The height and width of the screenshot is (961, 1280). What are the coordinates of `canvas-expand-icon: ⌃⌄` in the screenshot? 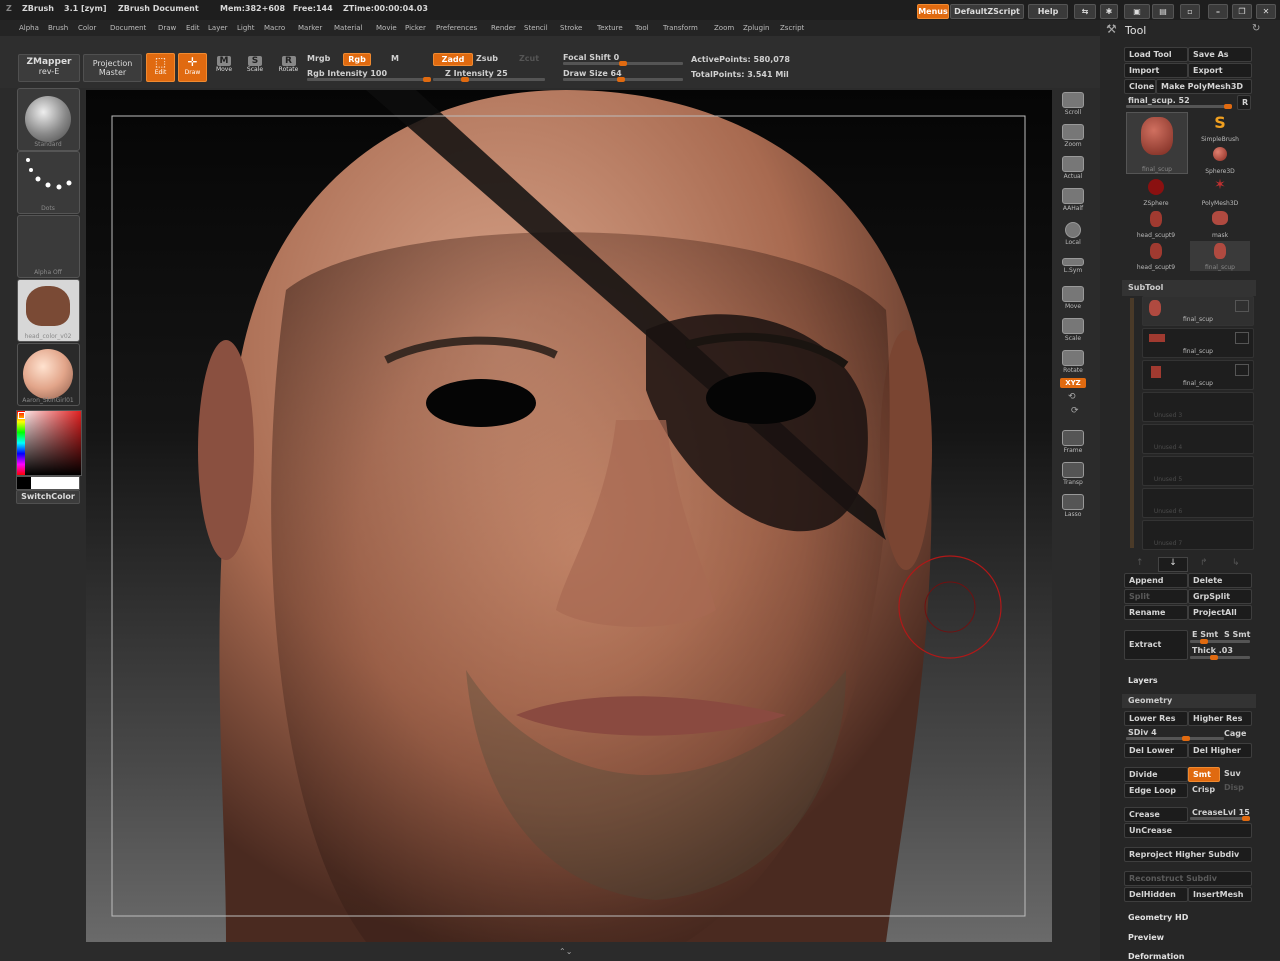 It's located at (565, 951).